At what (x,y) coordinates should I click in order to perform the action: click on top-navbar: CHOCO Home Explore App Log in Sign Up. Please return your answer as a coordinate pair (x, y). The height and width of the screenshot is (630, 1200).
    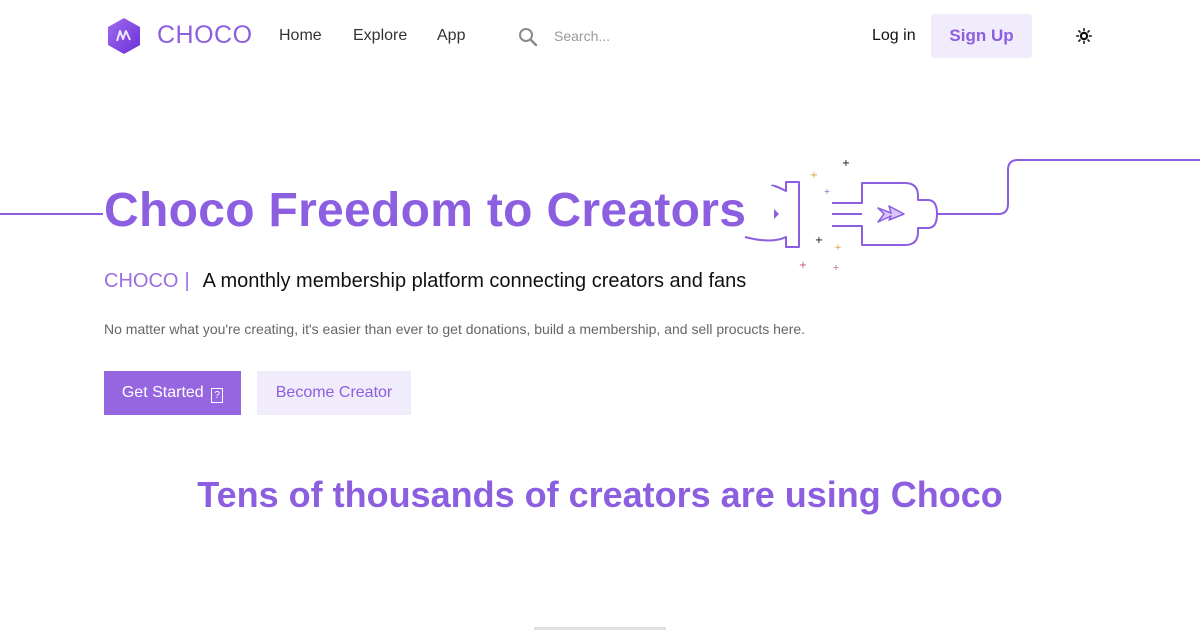
    Looking at the image, I should click on (600, 36).